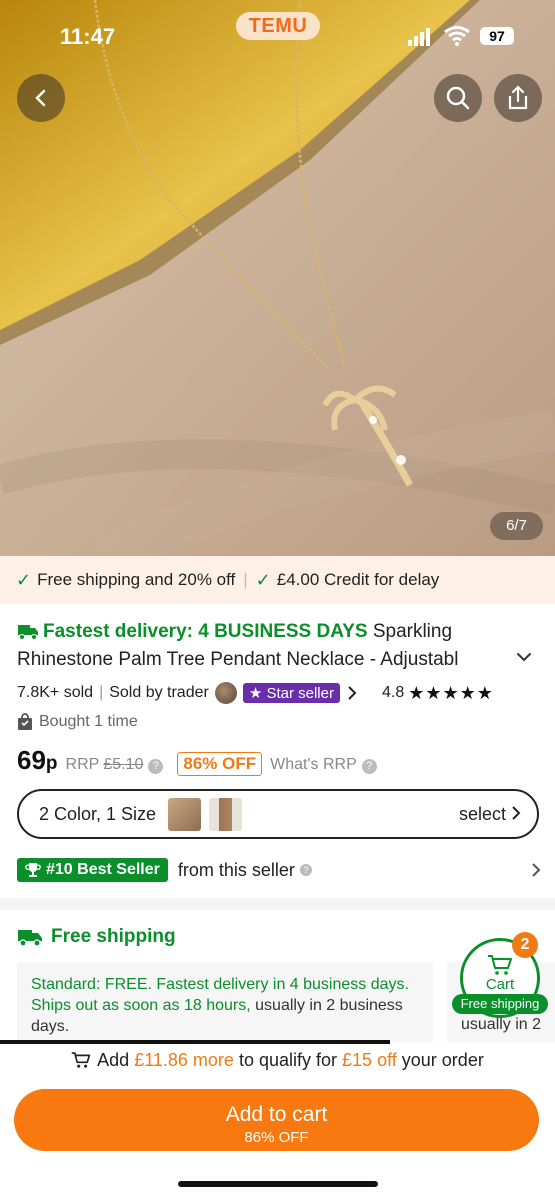  What do you see at coordinates (525, 945) in the screenshot?
I see `cart-count-badge: 2` at bounding box center [525, 945].